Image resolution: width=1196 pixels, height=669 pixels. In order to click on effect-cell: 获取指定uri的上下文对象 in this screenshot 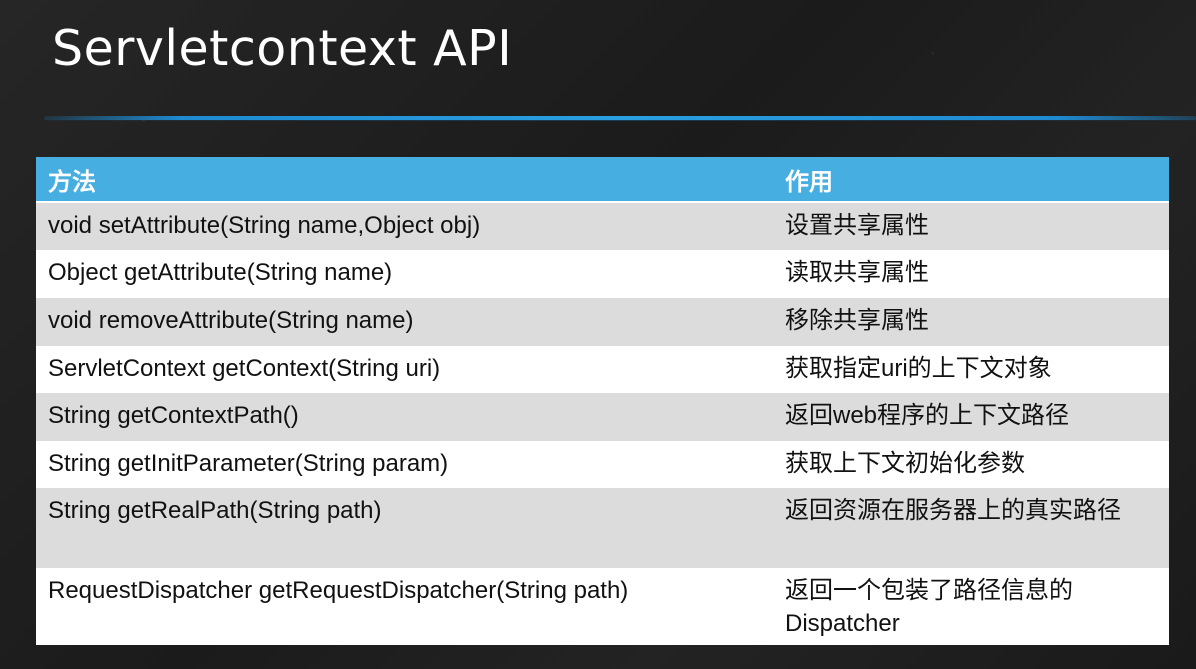, I will do `click(971, 369)`.